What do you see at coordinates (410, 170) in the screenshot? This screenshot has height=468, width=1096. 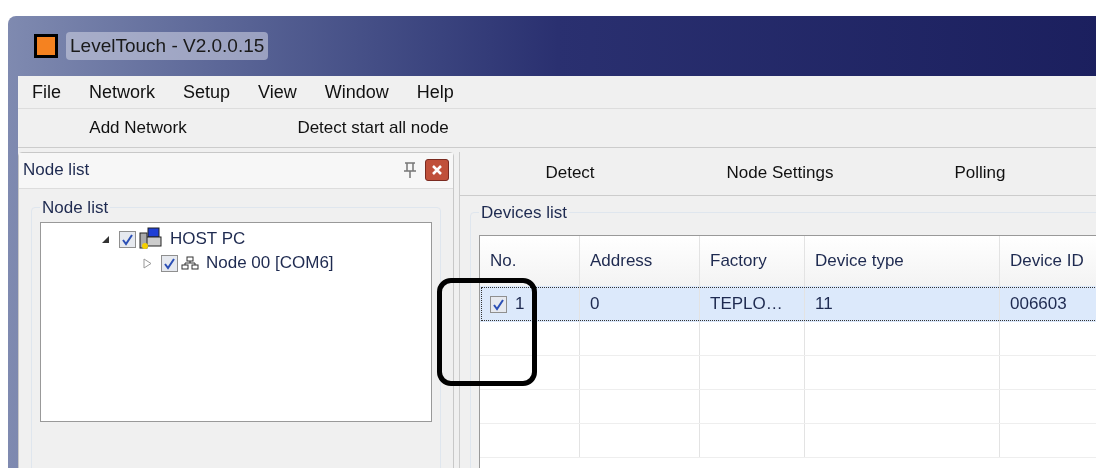 I see `pin-icon` at bounding box center [410, 170].